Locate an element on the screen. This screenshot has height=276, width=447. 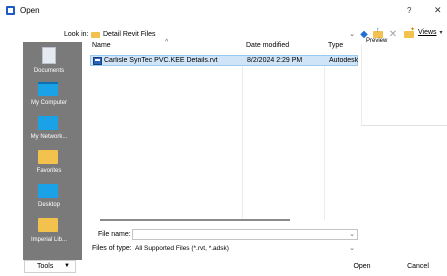
title-bar: Open ? ✕ is located at coordinates (223, 11).